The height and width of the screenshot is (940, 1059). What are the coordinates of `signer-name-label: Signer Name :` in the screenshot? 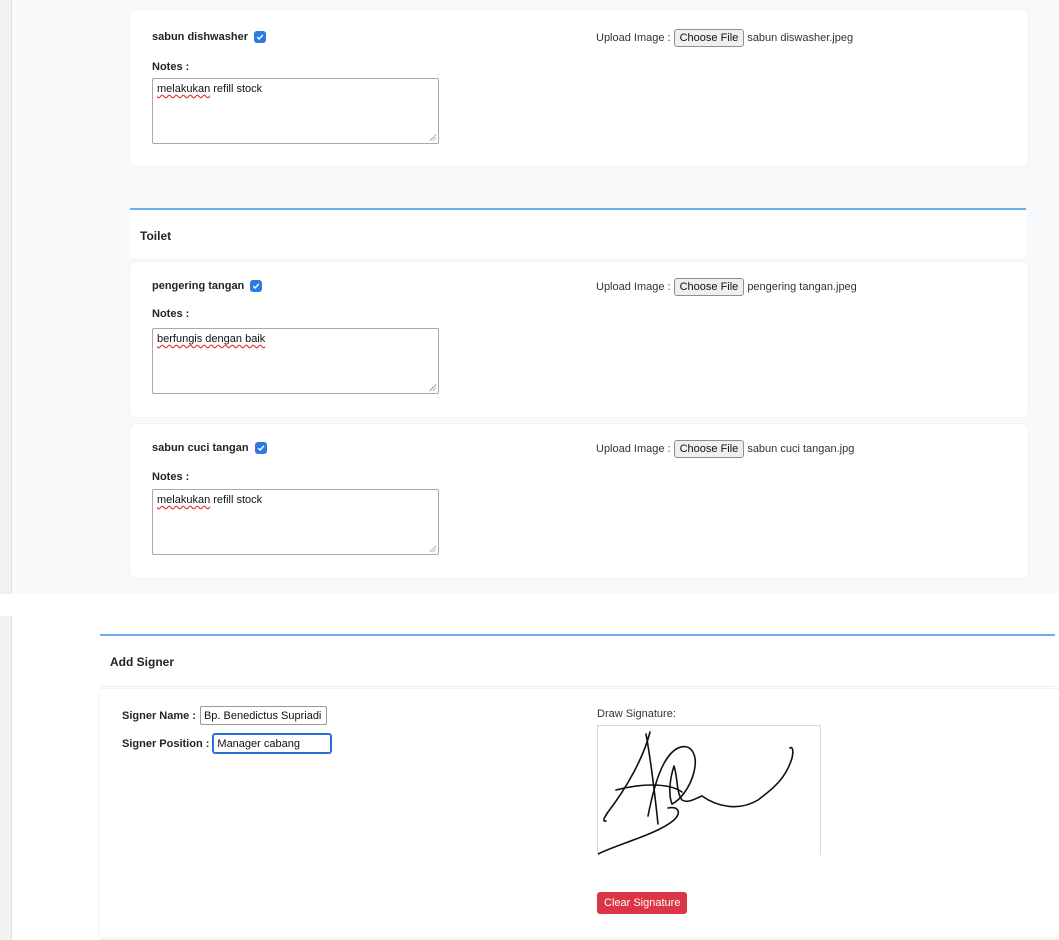 It's located at (159, 715).